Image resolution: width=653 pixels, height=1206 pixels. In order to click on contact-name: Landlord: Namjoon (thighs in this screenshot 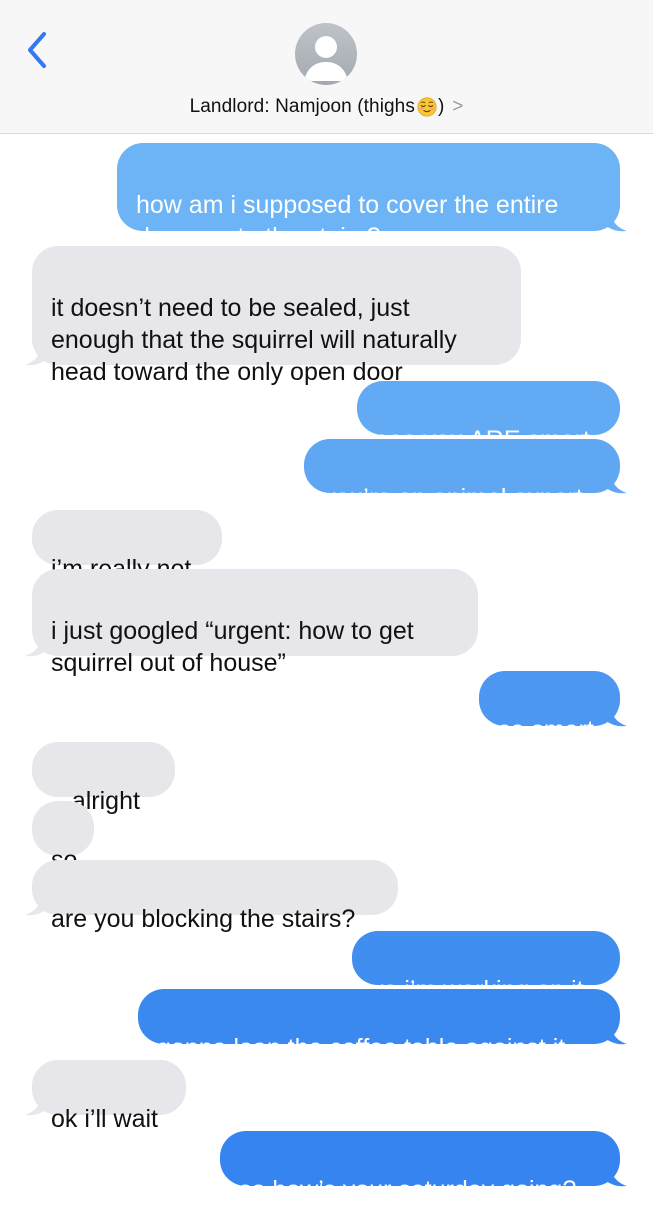, I will do `click(302, 106)`.